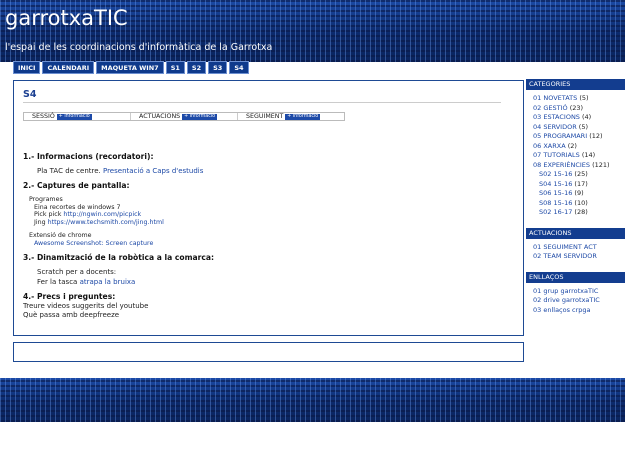 This screenshot has height=459, width=625. I want to click on tasca-line: Fer la tasca atrapa la bruixa, so click(275, 283).